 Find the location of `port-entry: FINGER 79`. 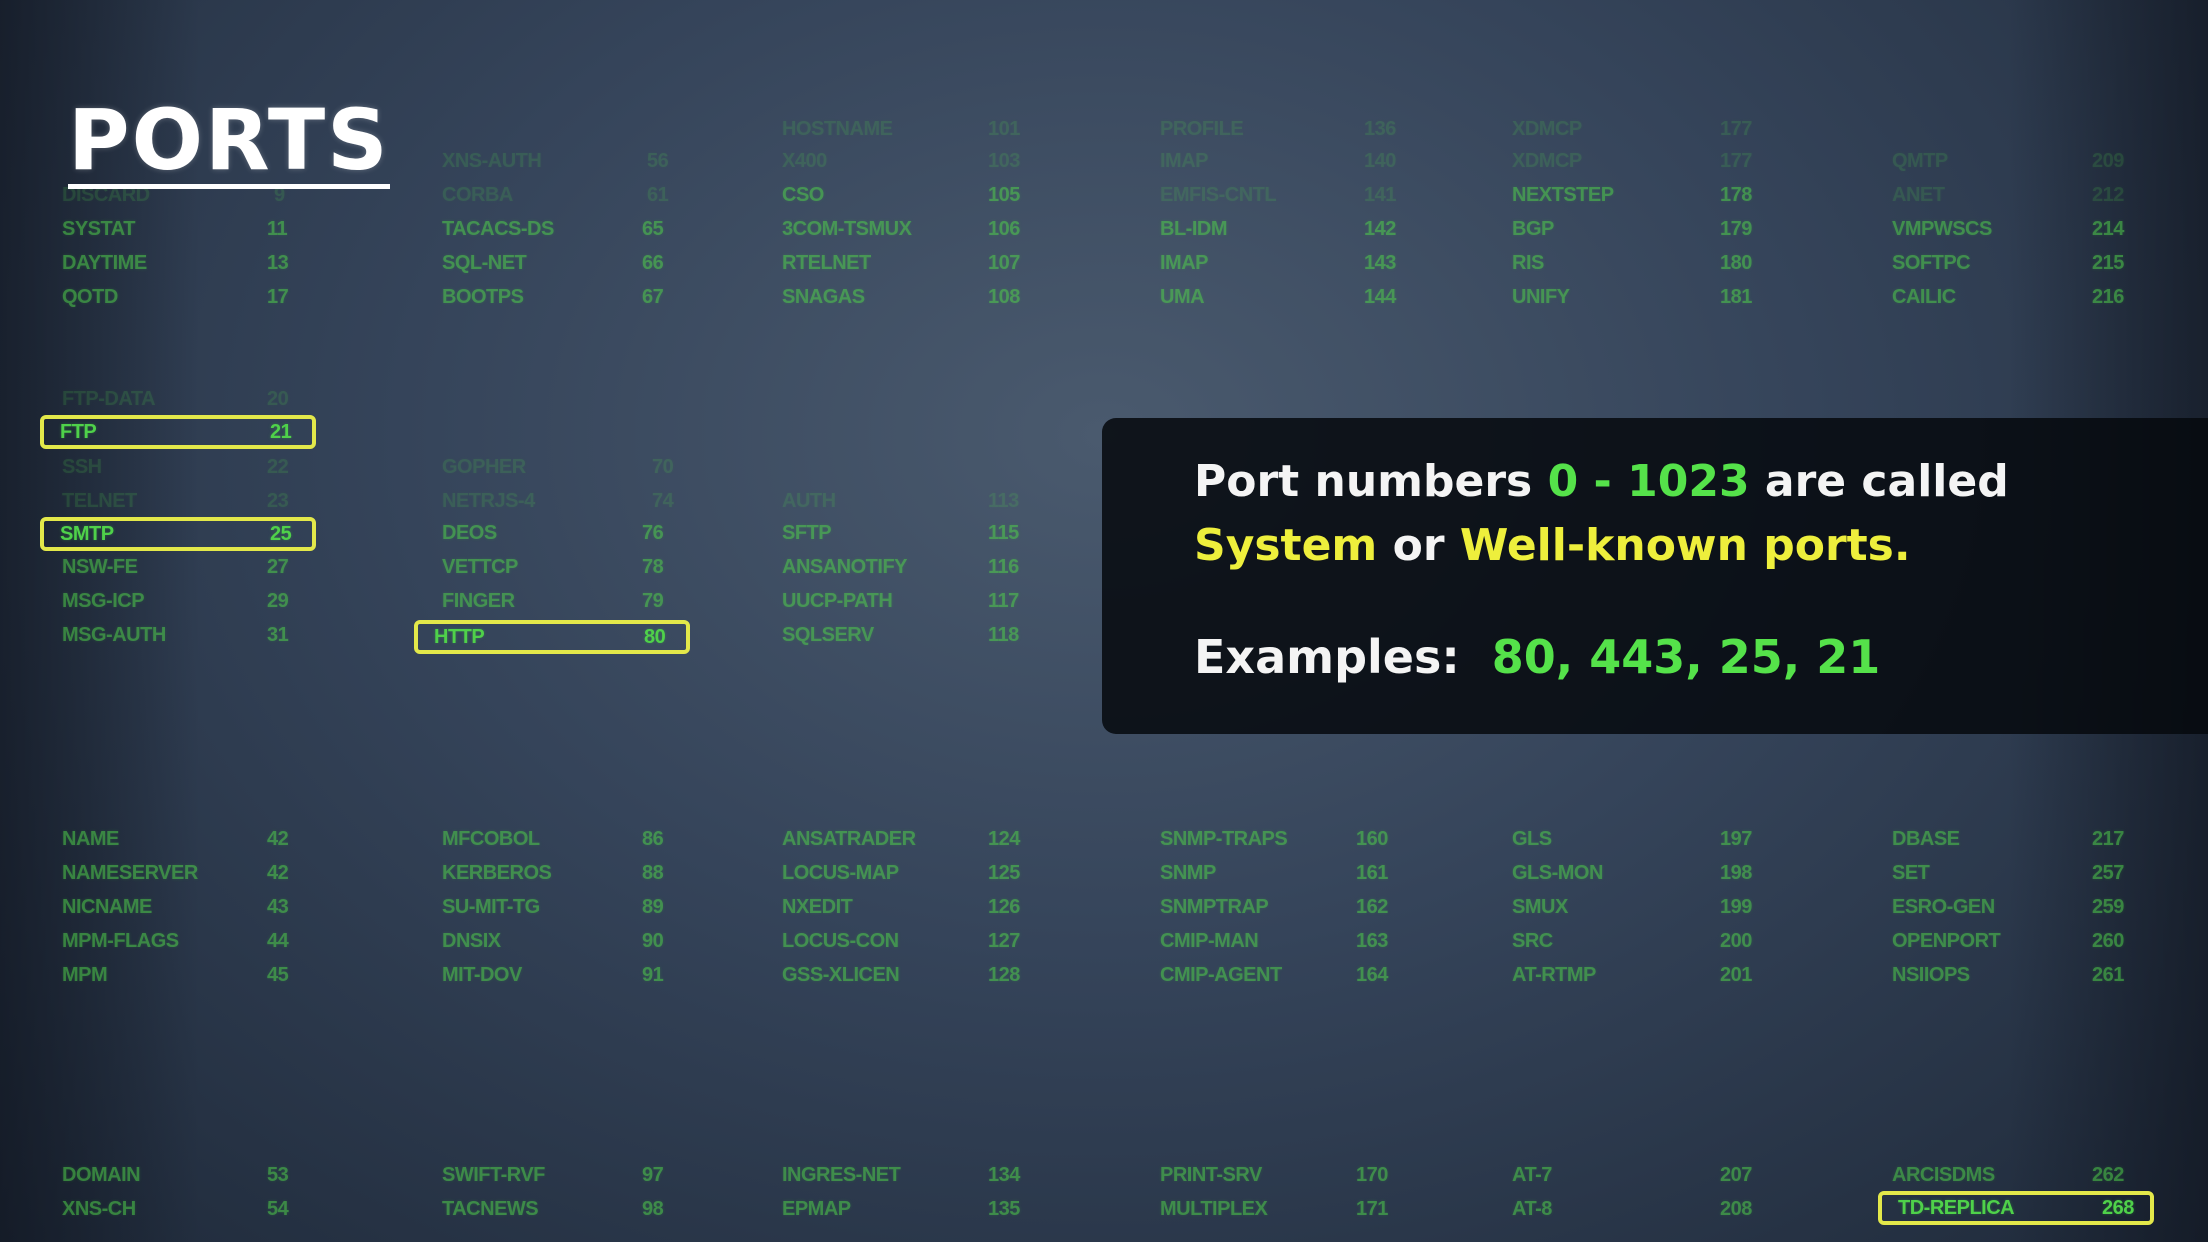

port-entry: FINGER 79 is located at coordinates (553, 601).